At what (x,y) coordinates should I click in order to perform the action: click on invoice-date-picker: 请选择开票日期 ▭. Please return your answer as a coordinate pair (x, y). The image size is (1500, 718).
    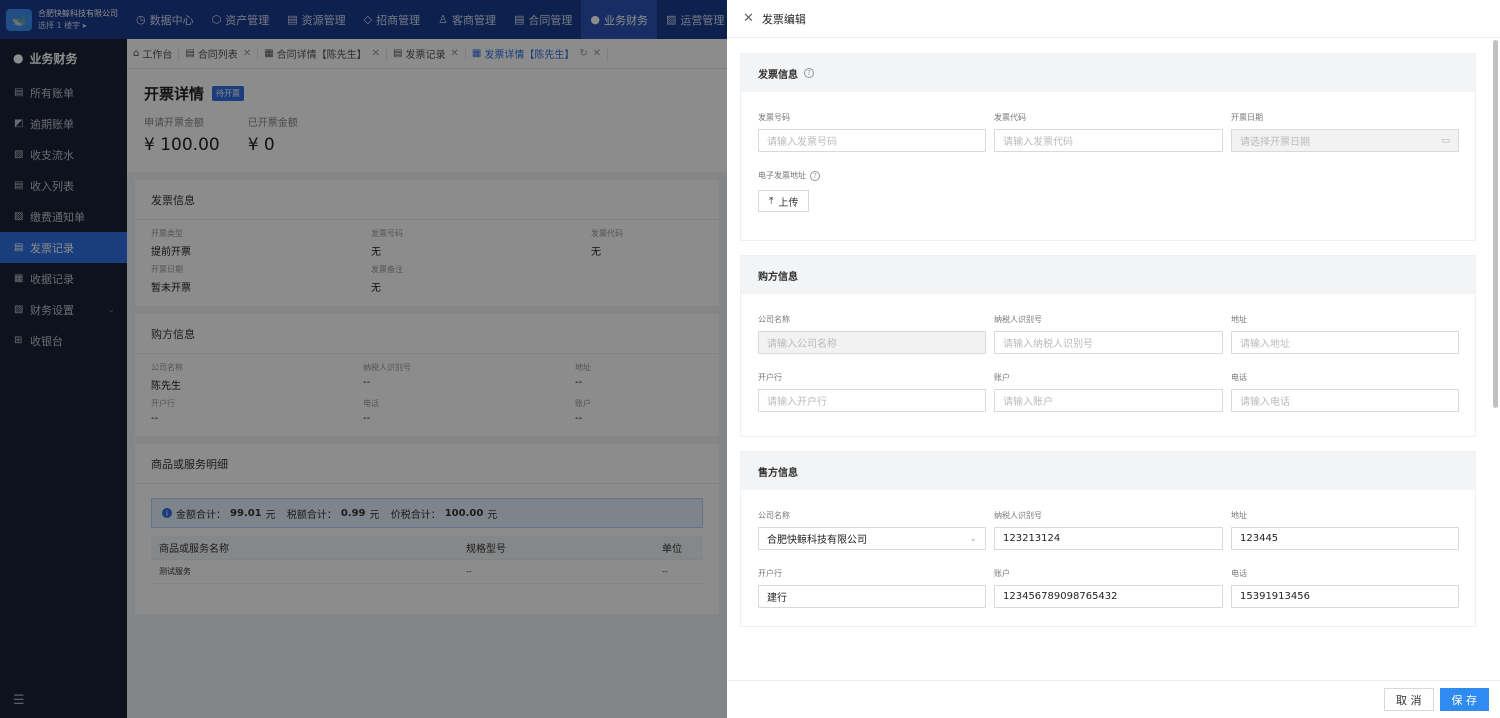
    Looking at the image, I should click on (1345, 140).